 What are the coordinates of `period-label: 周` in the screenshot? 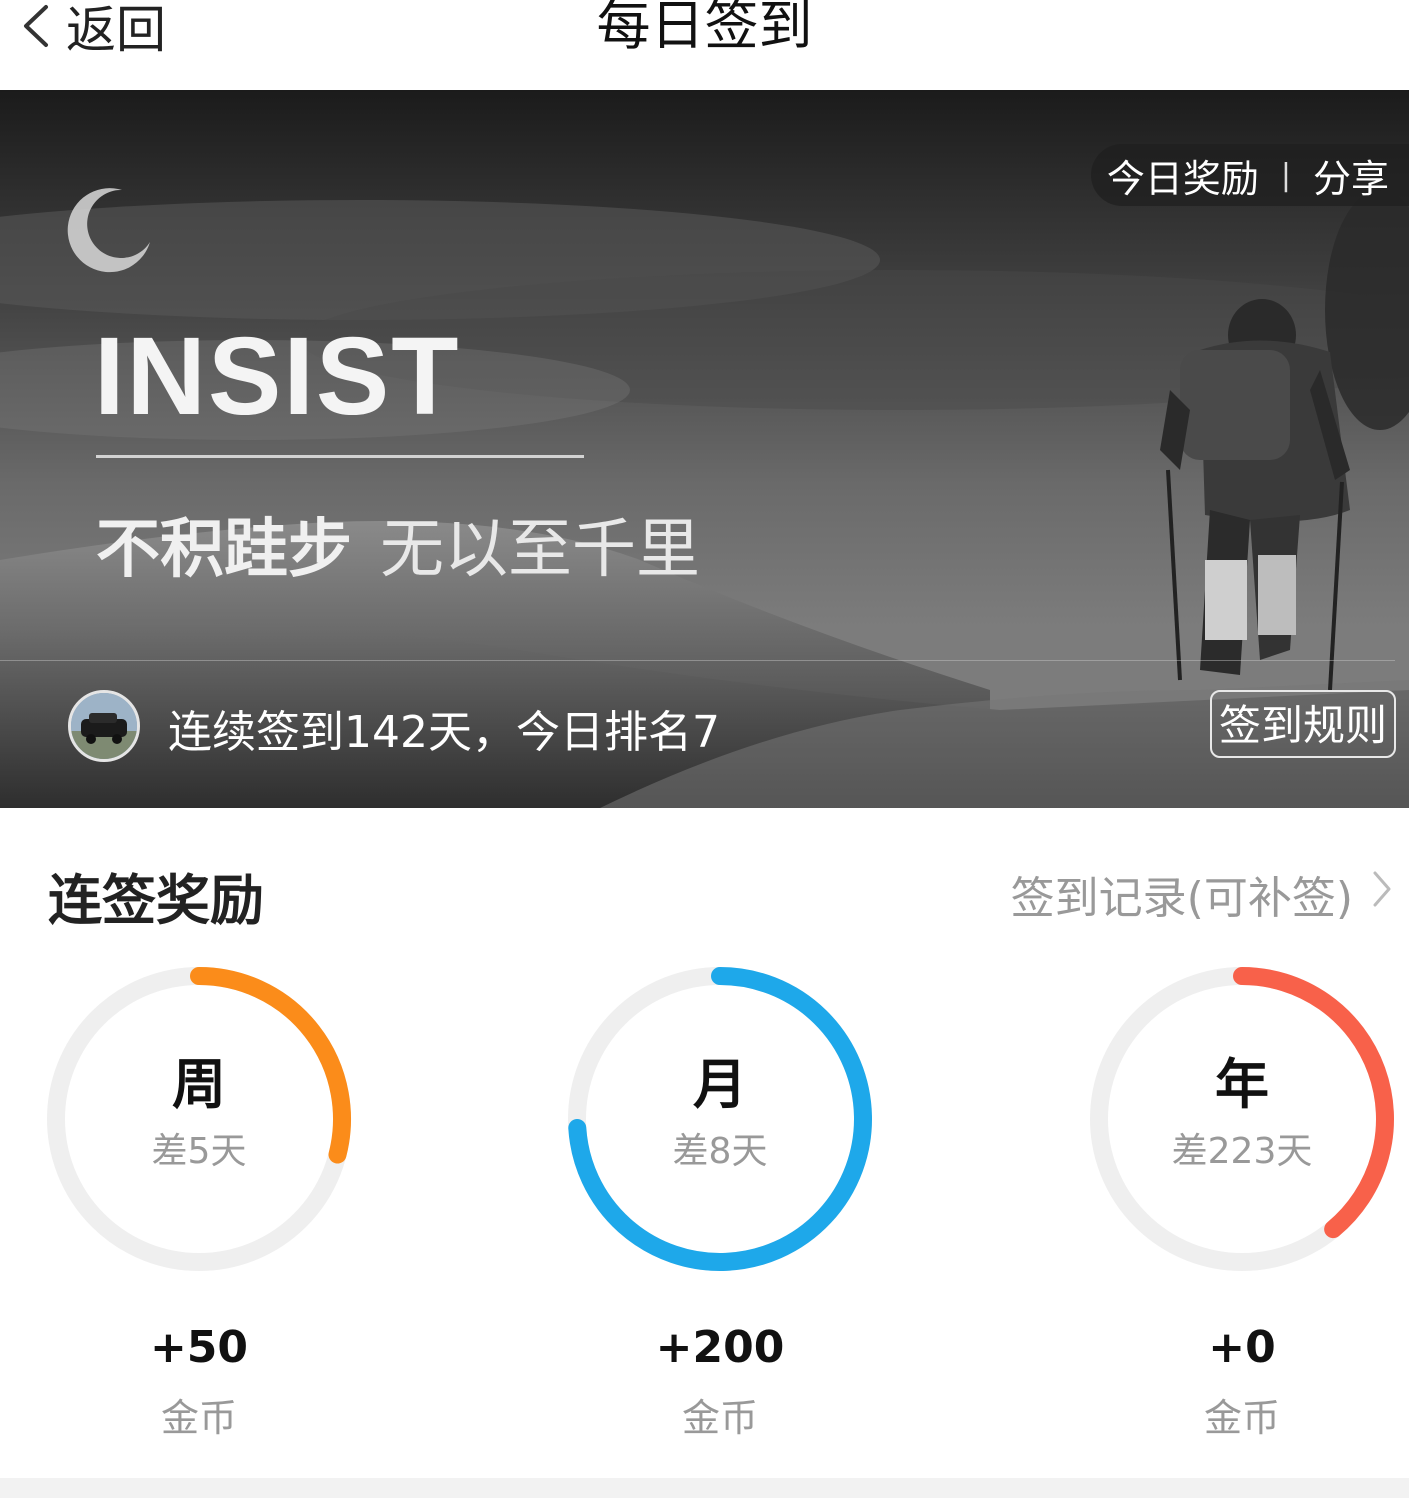 It's located at (199, 1084).